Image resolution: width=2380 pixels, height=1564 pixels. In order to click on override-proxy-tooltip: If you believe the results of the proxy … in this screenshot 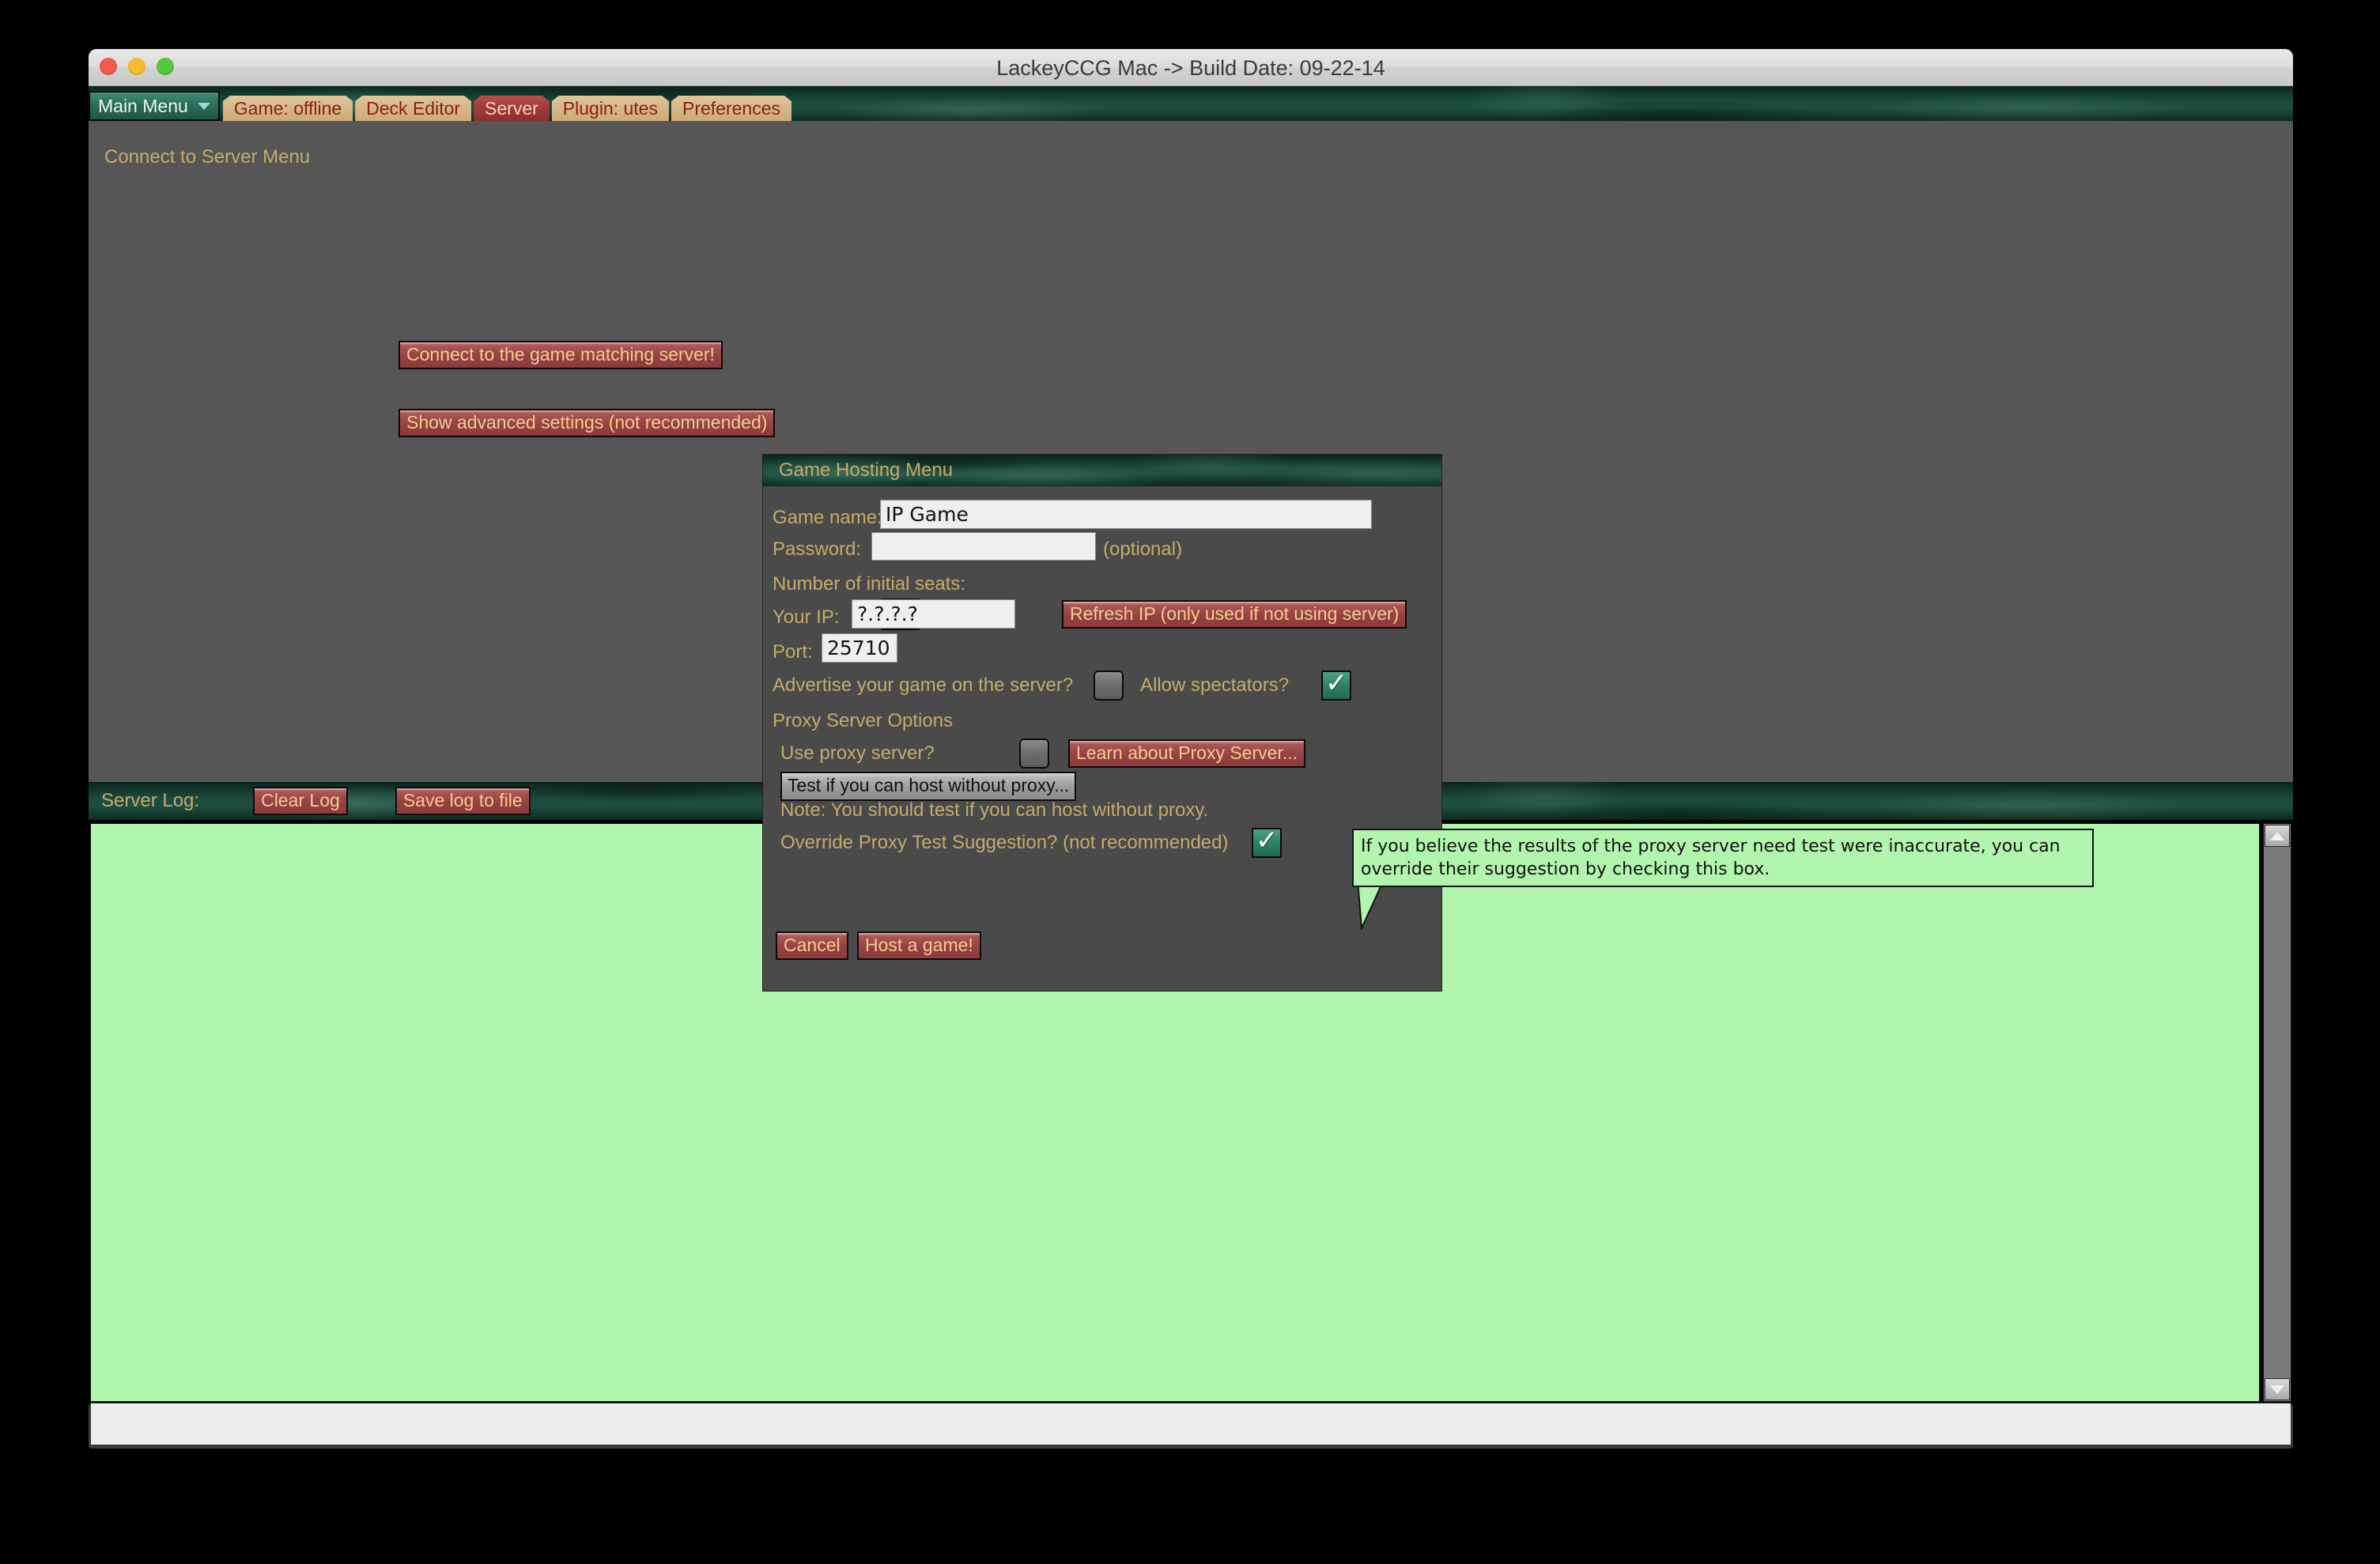, I will do `click(1723, 858)`.